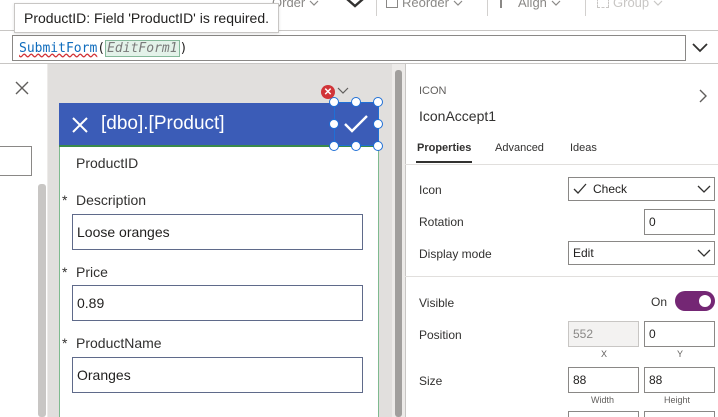  I want to click on reorder-icon, so click(392, 4).